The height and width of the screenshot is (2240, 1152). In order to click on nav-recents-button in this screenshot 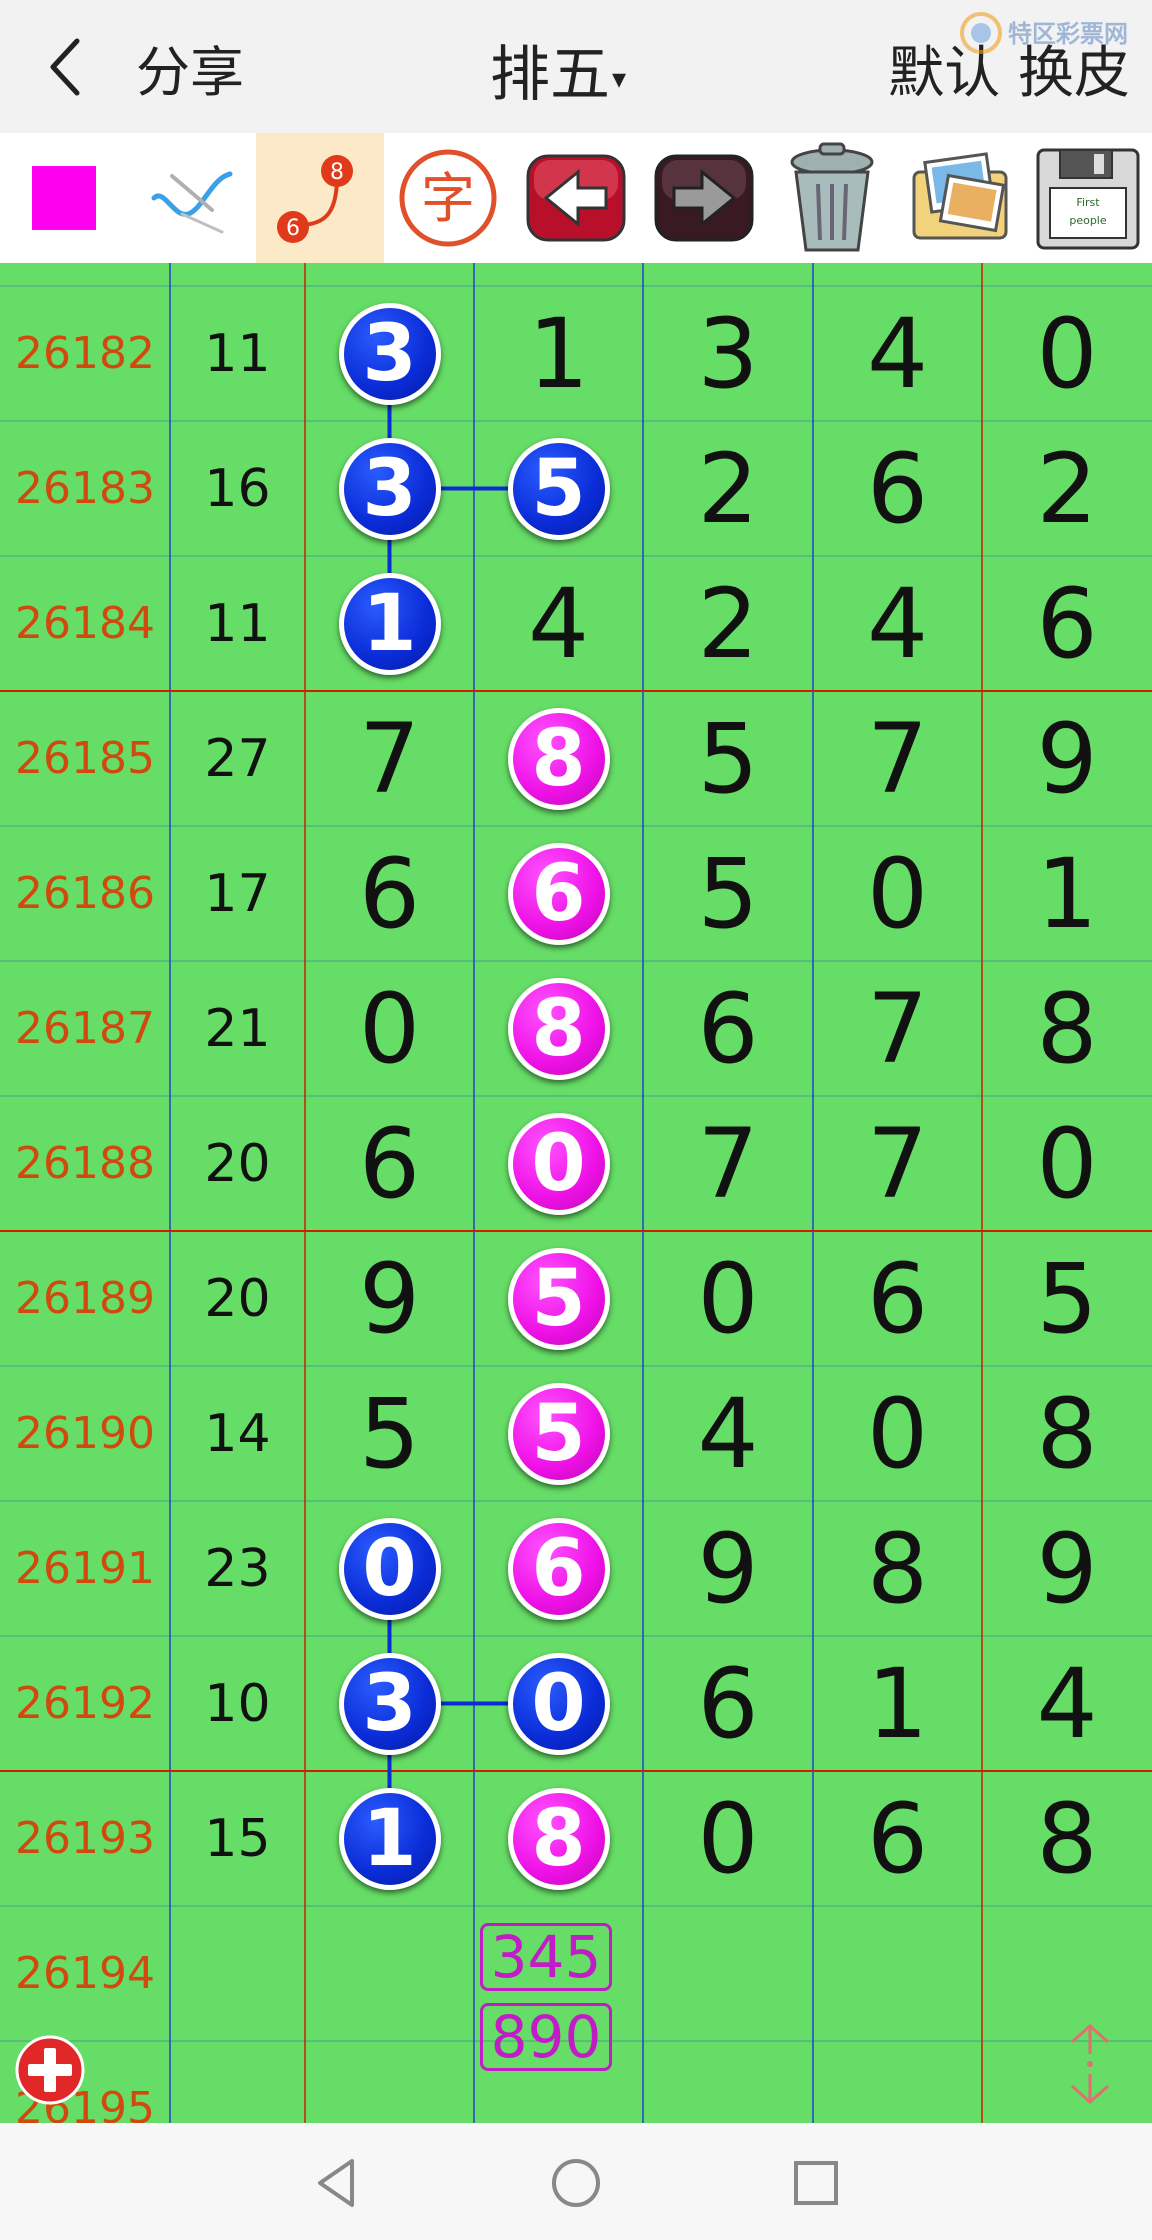, I will do `click(816, 2183)`.